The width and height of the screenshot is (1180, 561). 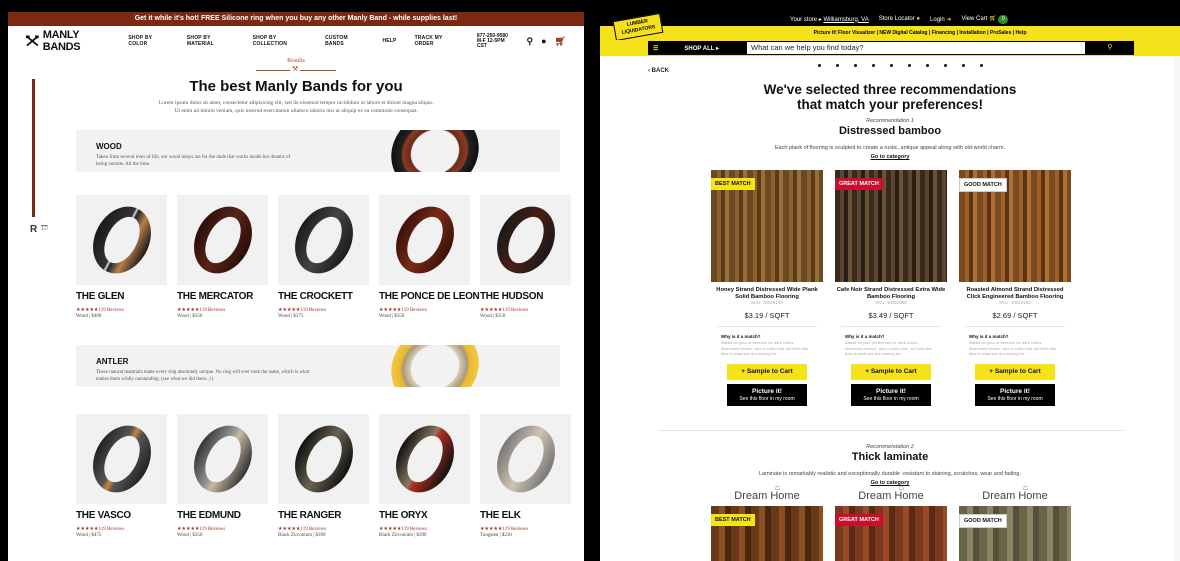 What do you see at coordinates (1110, 48) in the screenshot?
I see `search-button: ⚲` at bounding box center [1110, 48].